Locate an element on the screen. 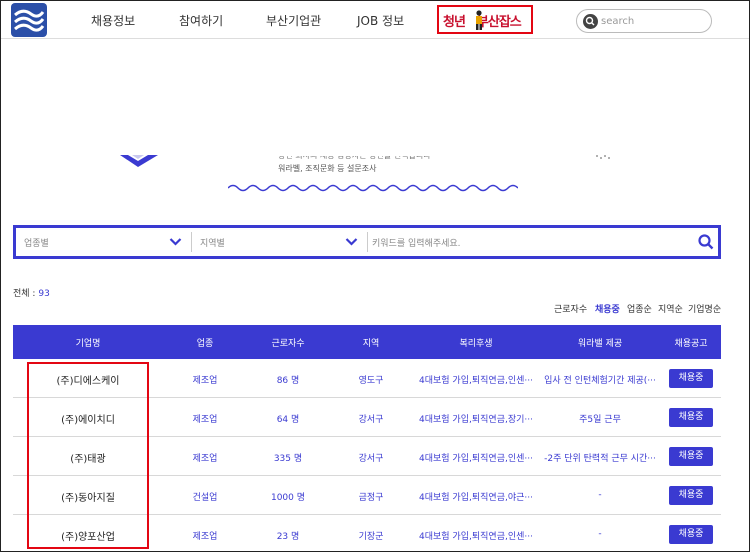 This screenshot has width=750, height=552. keyword-input: 키워드를 입력해주세요. is located at coordinates (416, 242).